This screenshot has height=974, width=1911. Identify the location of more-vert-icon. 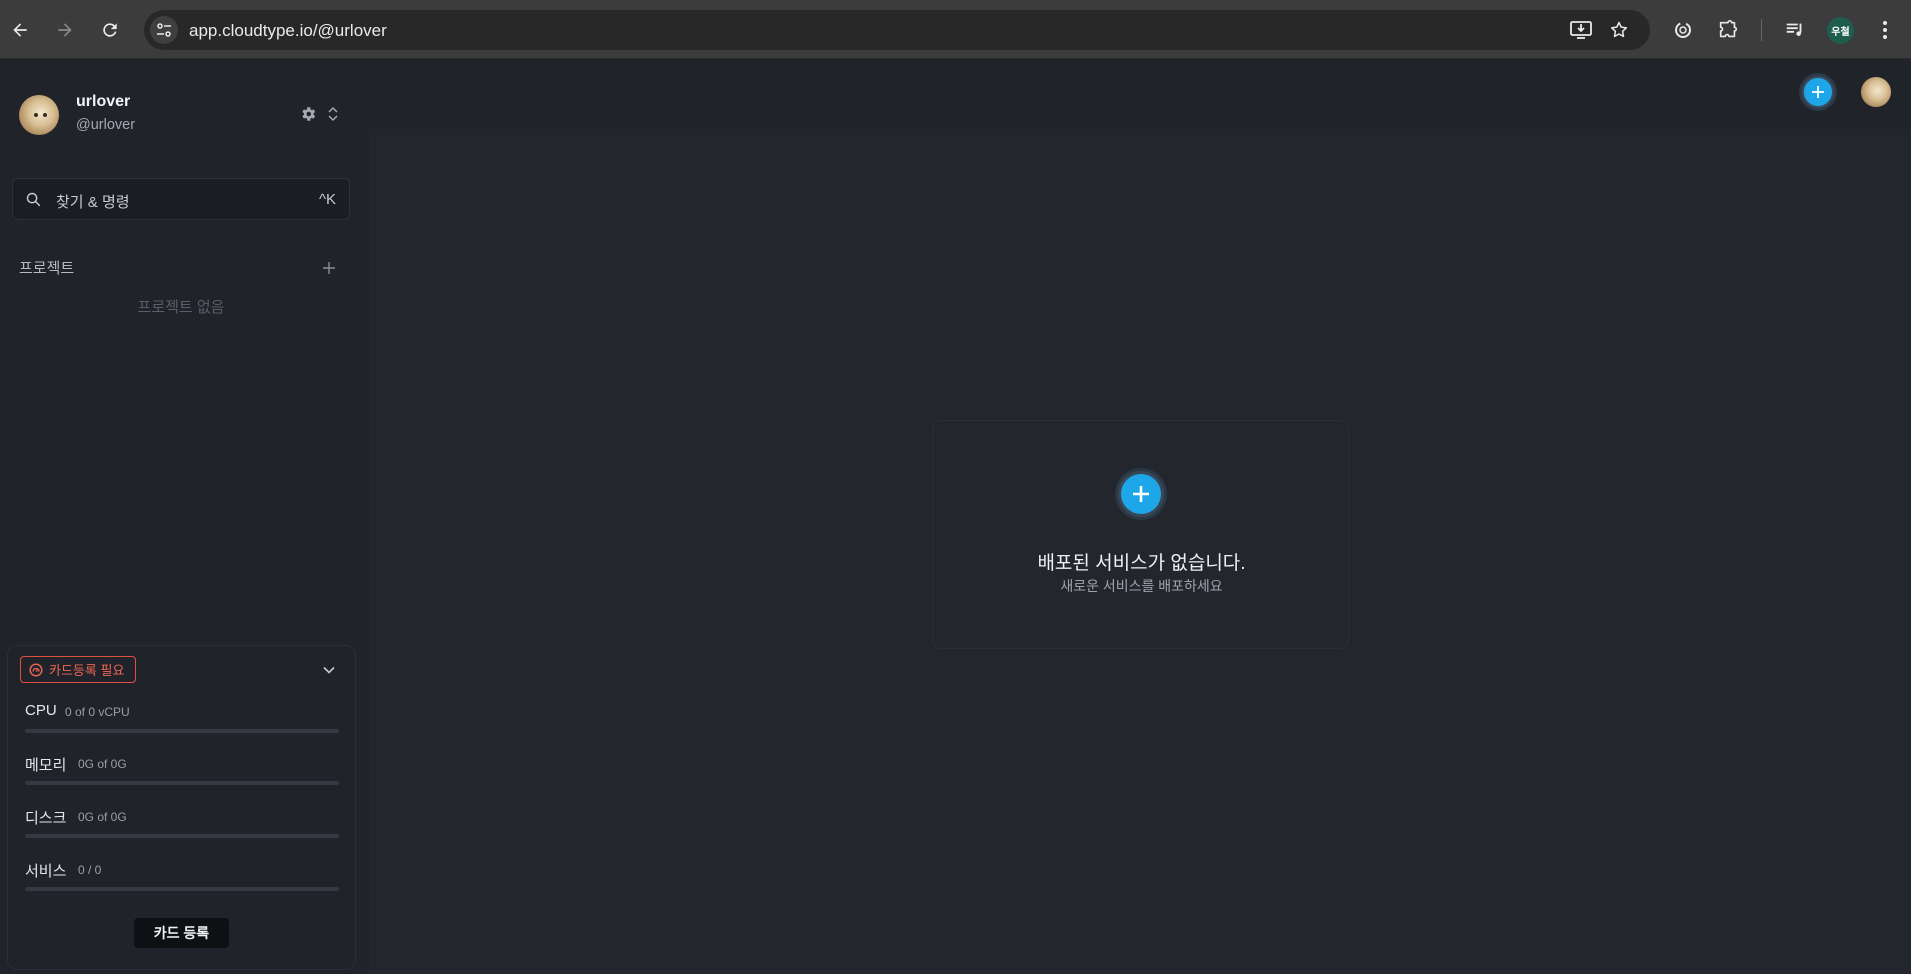
(1885, 30).